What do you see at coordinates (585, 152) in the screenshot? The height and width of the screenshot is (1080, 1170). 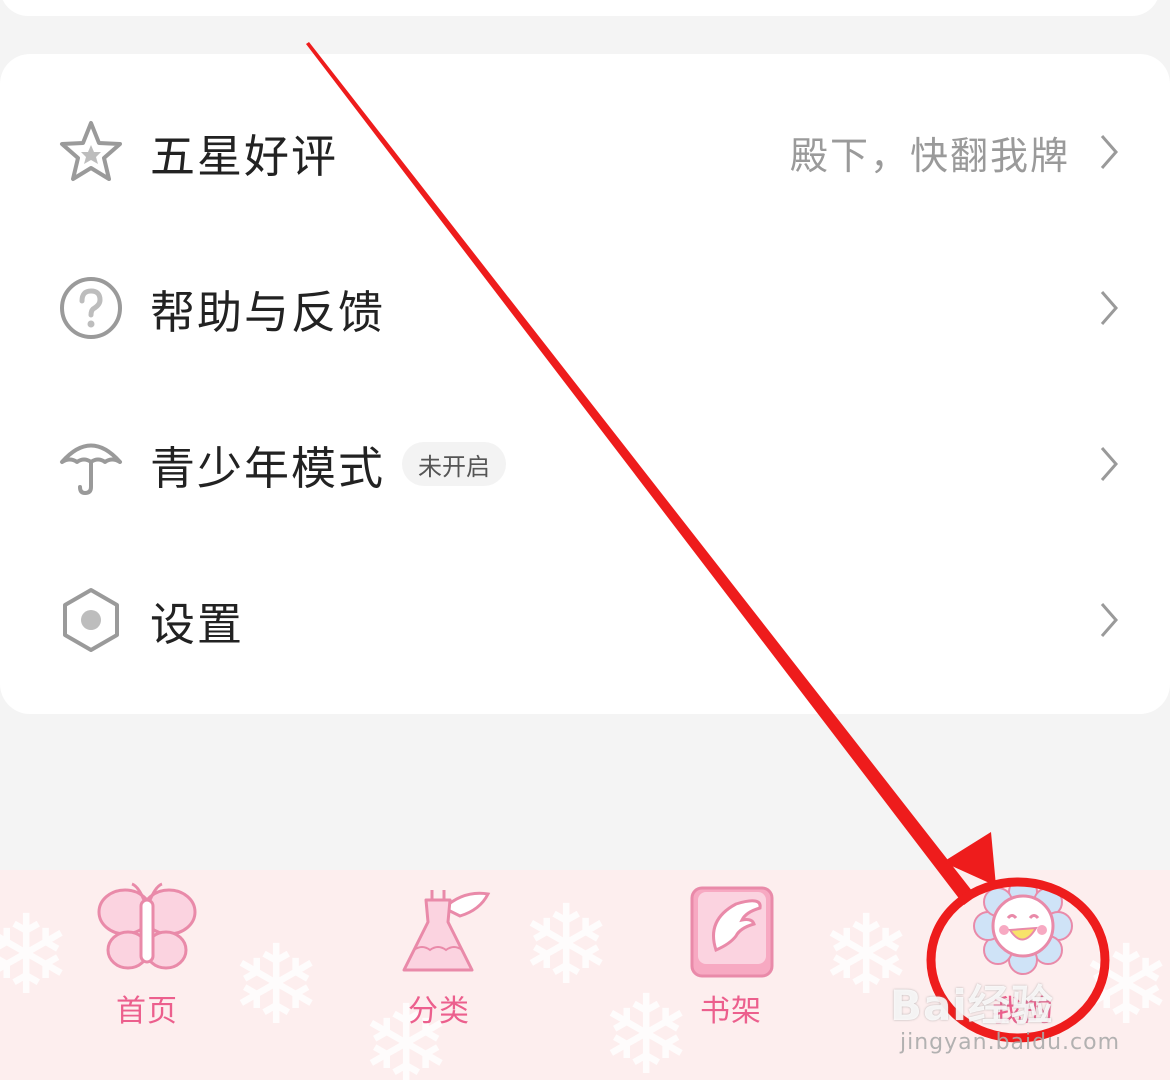 I see `menu-item-rating: 五星好评 殿下，快翻我牌` at bounding box center [585, 152].